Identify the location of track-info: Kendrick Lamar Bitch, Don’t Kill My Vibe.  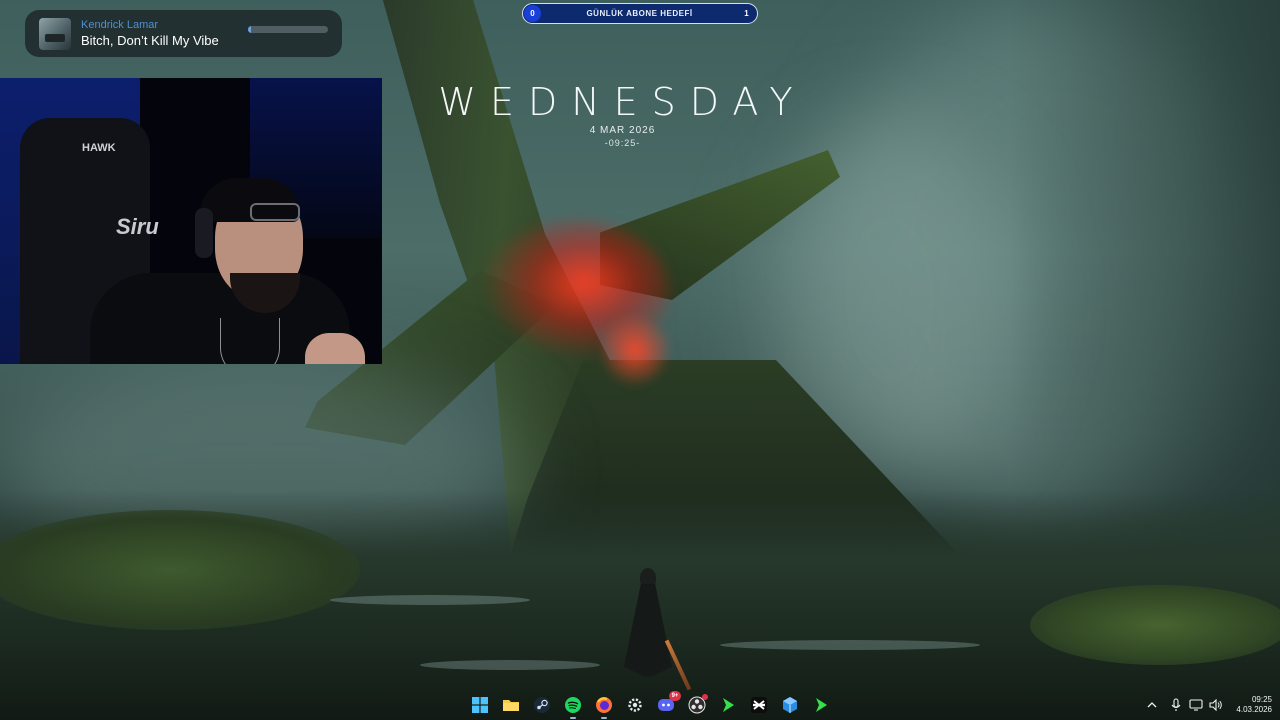
(161, 33).